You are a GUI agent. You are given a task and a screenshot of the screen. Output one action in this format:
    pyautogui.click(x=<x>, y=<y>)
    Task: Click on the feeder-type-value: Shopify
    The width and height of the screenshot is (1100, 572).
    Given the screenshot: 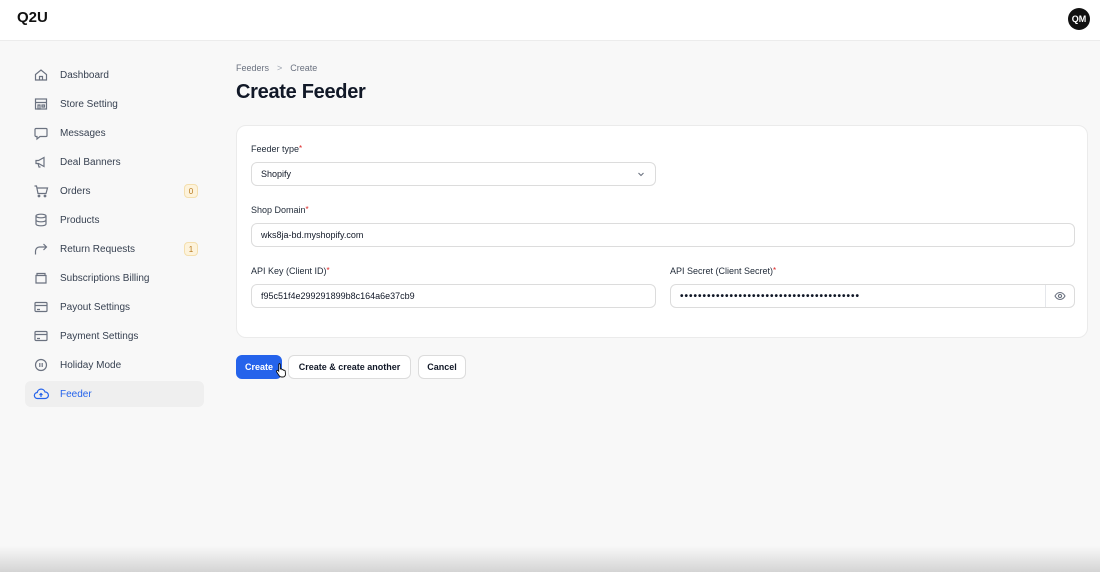 What is the action you would take?
    pyautogui.click(x=276, y=174)
    